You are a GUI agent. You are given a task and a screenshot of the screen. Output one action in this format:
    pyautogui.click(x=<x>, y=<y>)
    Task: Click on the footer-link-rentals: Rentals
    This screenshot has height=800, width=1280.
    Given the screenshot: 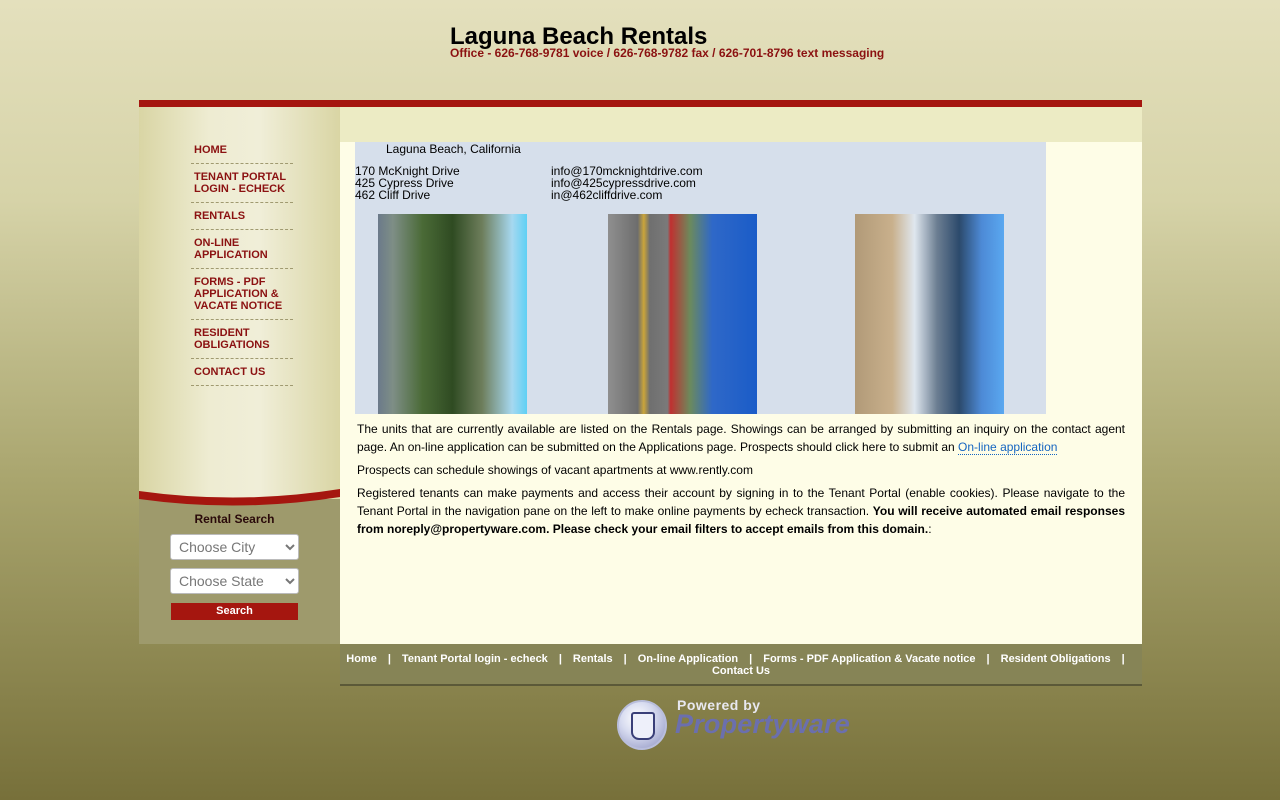 What is the action you would take?
    pyautogui.click(x=593, y=659)
    